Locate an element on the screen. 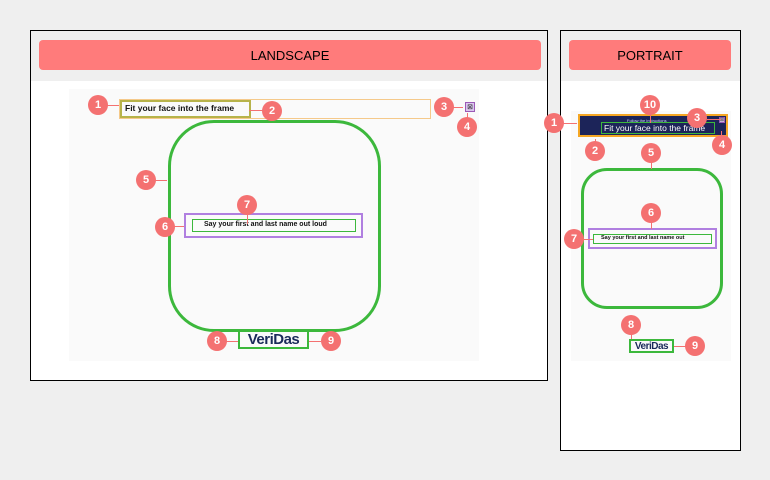 Image resolution: width=770 pixels, height=480 pixels. portrait-header: PORTRAIT is located at coordinates (650, 56).